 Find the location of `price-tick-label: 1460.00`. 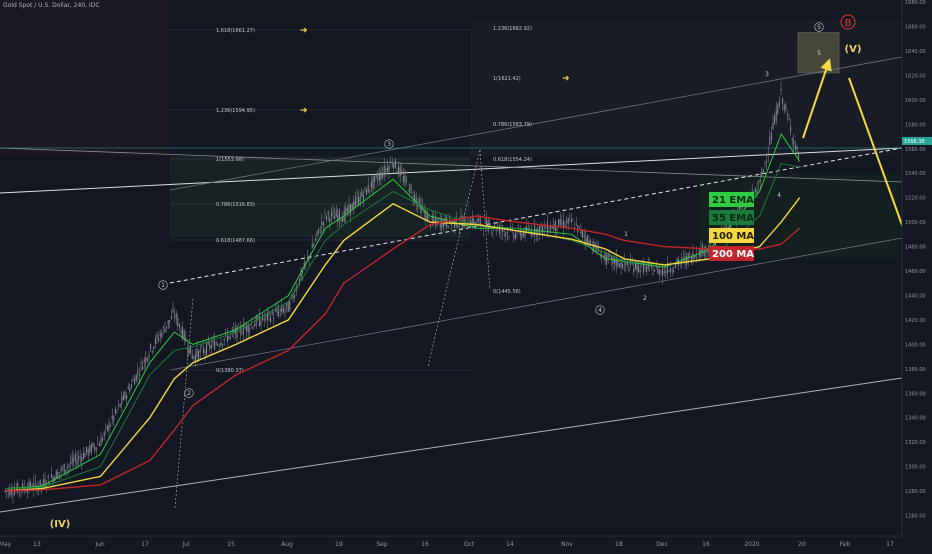

price-tick-label: 1460.00 is located at coordinates (915, 272).